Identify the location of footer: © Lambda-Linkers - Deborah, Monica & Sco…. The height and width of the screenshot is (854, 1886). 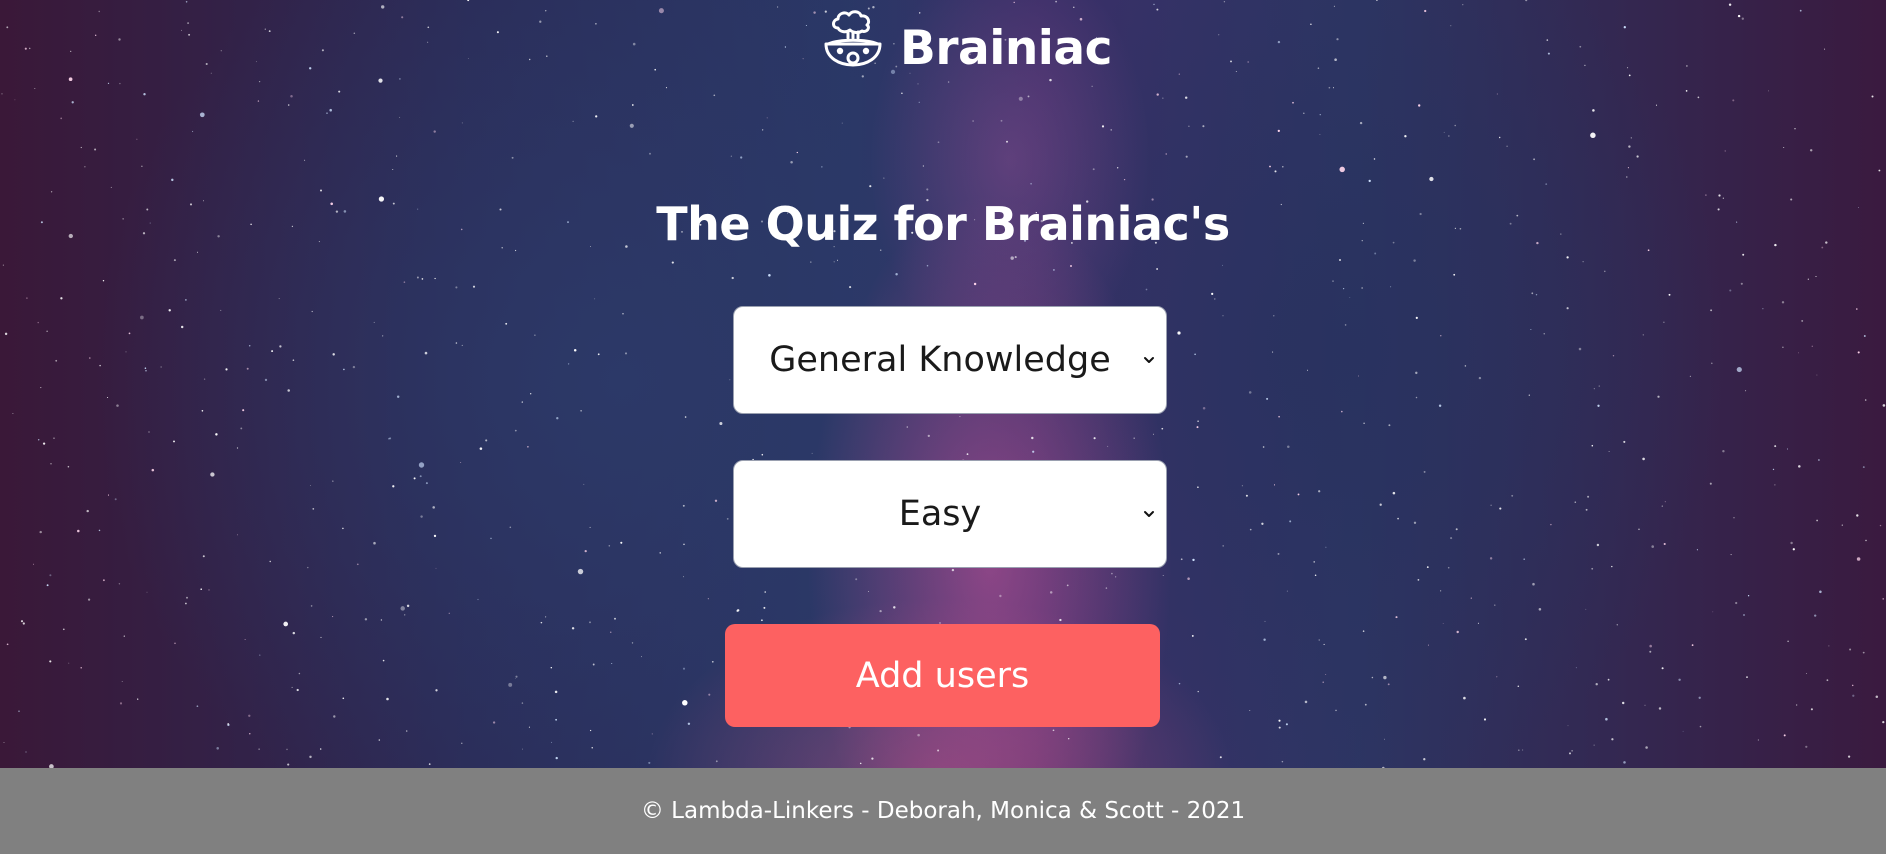
(943, 811).